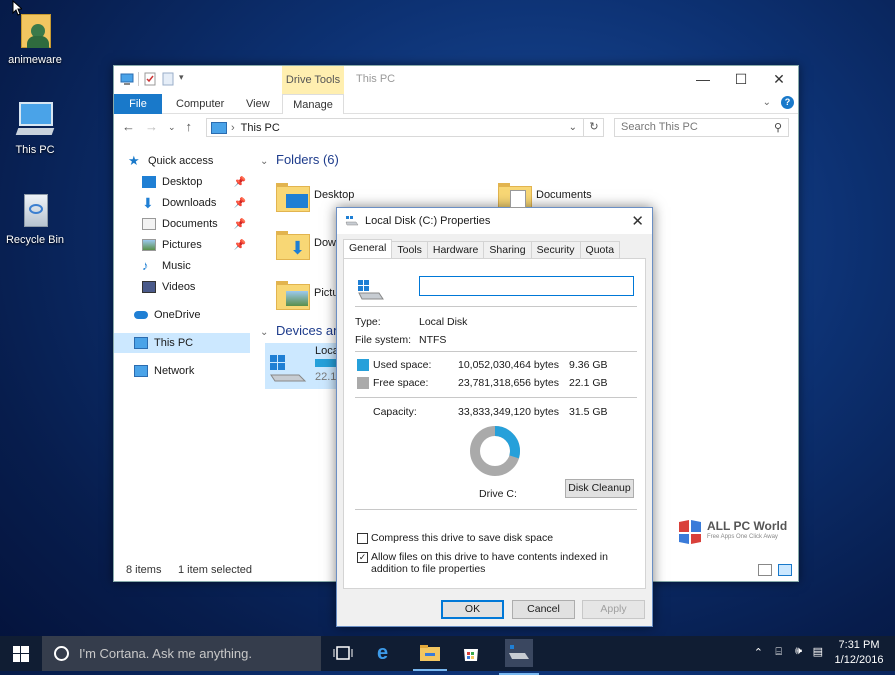  Describe the element at coordinates (178, 287) in the screenshot. I see `sidebar-label: Videos` at that location.